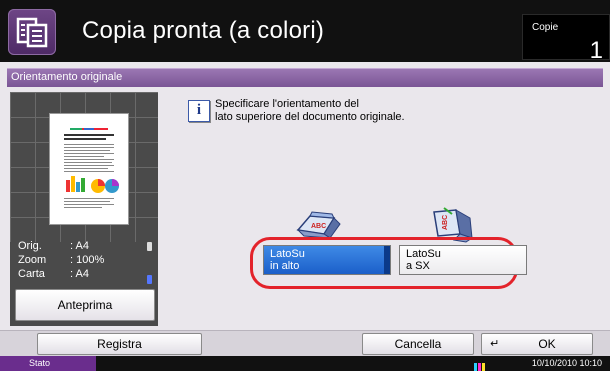 This screenshot has height=371, width=610. What do you see at coordinates (596, 50) in the screenshot?
I see `copies-value: 1` at bounding box center [596, 50].